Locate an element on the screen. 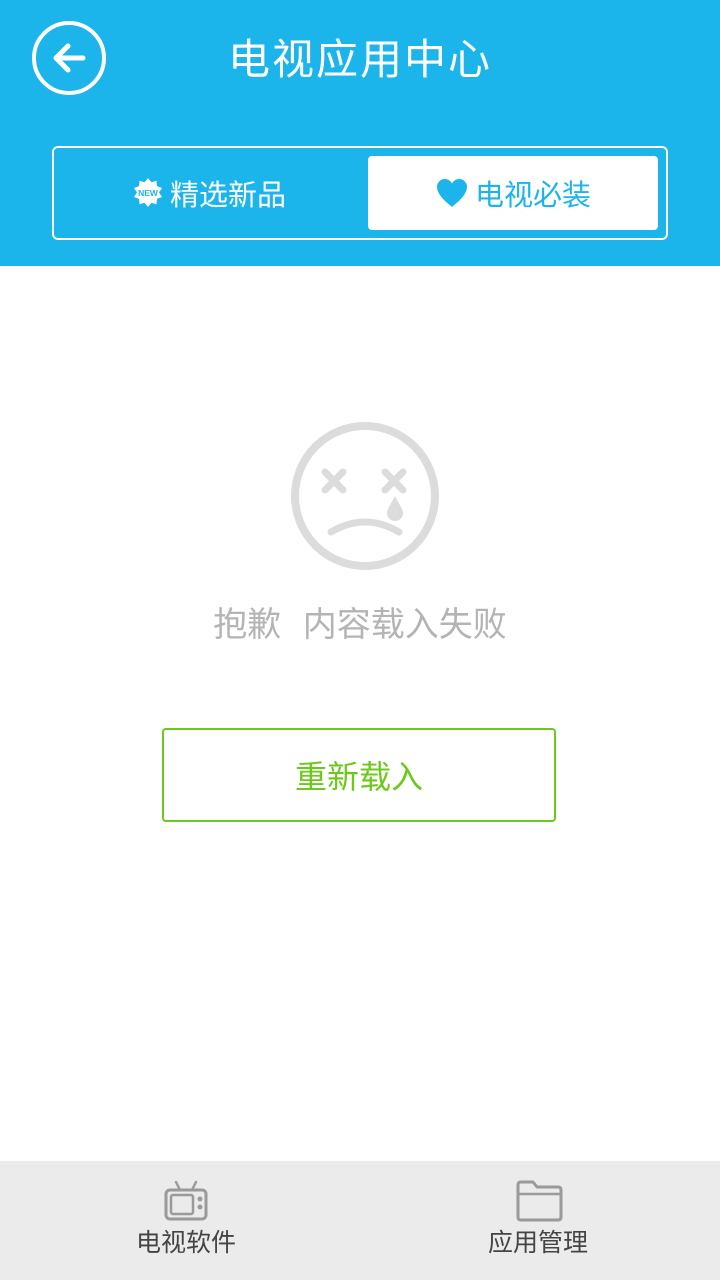  bottom-nav: 电视软件 应用管理 is located at coordinates (360, 1220).